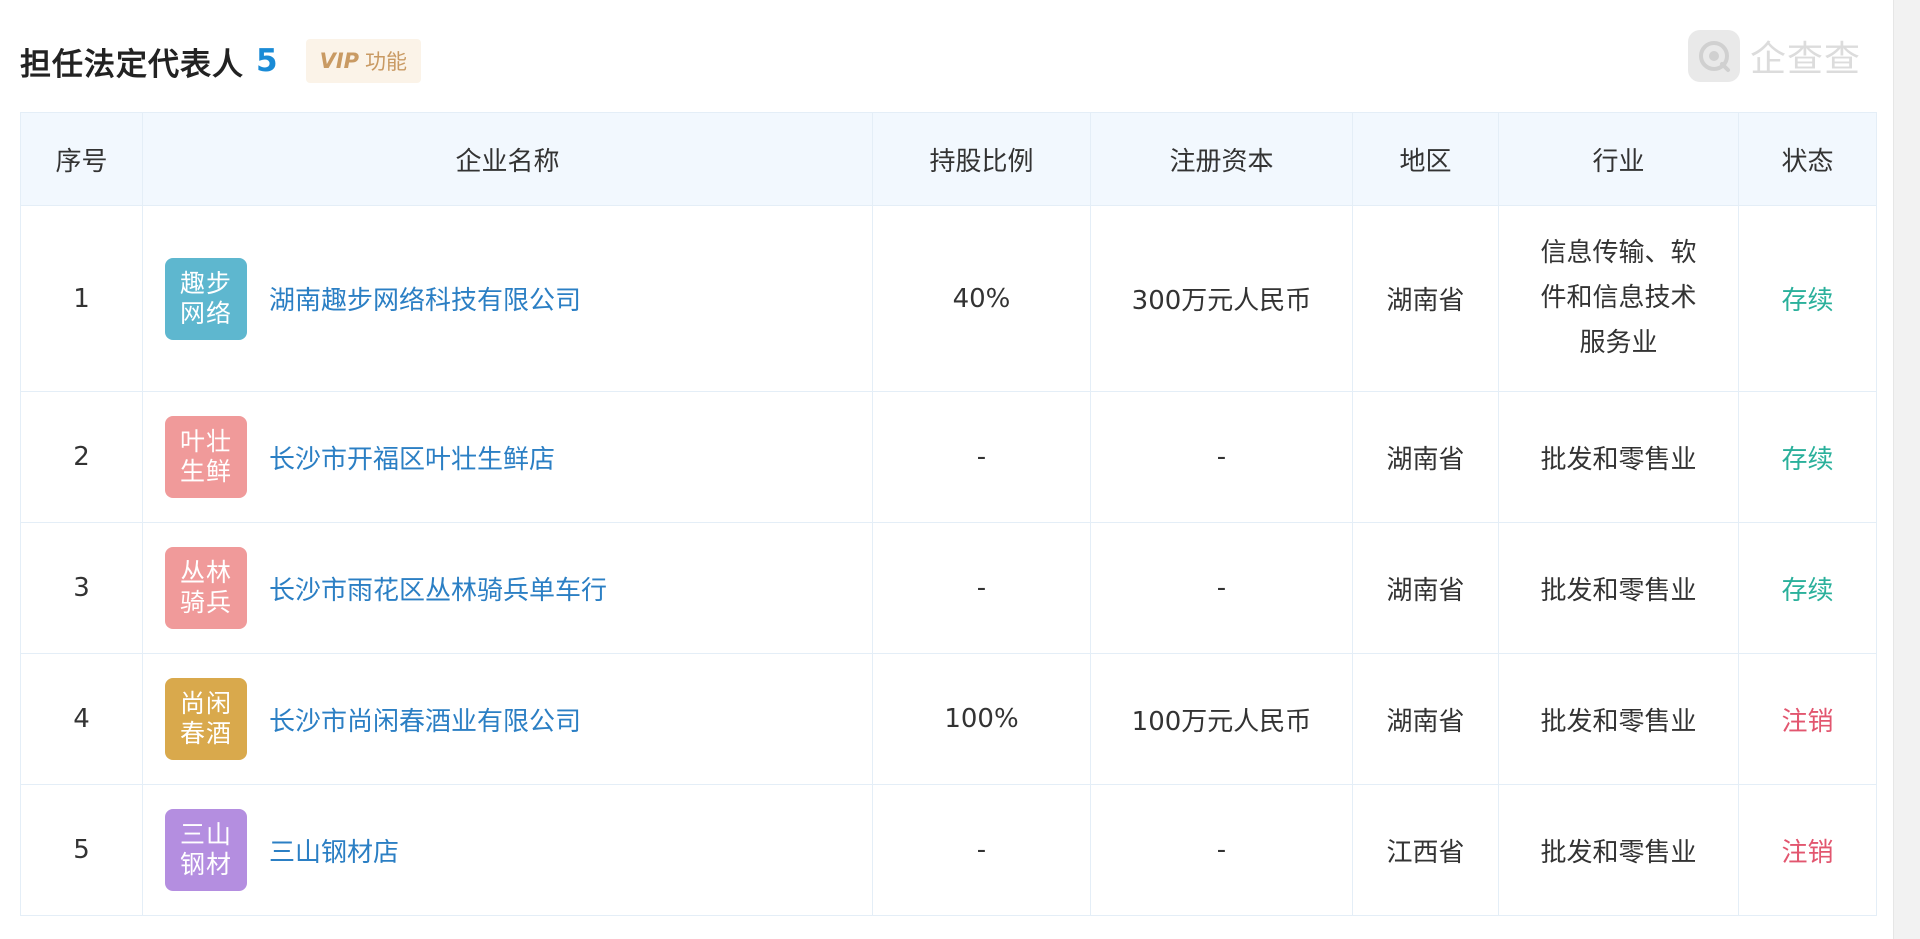 The width and height of the screenshot is (1920, 939). I want to click on row-index: 3, so click(81, 588).